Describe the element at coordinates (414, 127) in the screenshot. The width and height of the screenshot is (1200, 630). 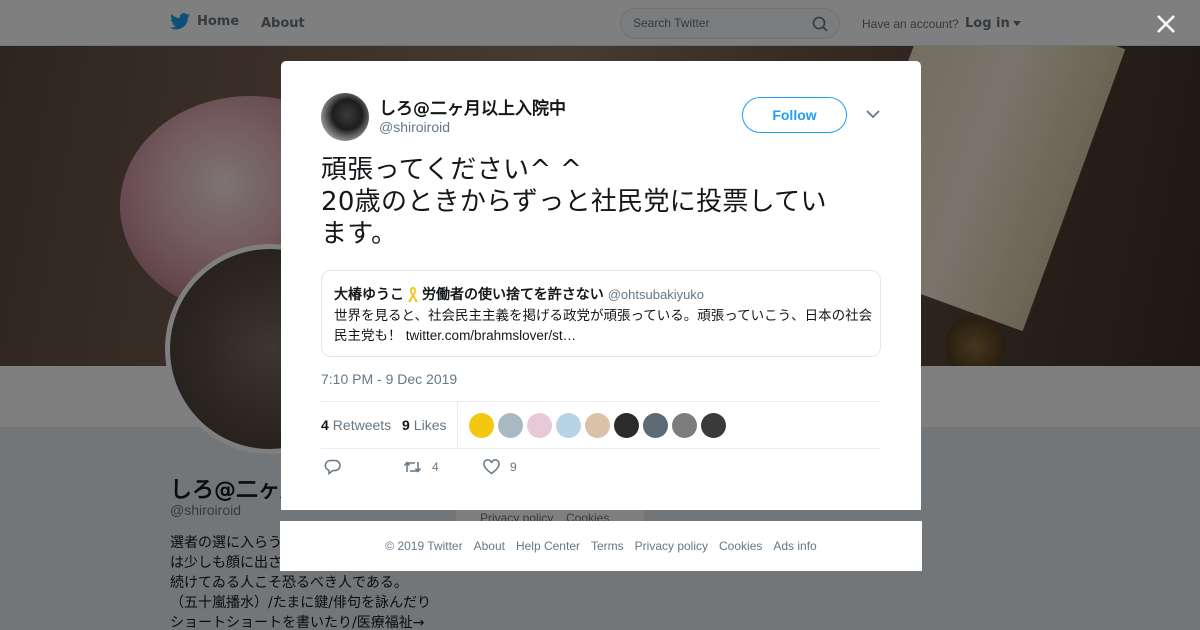
I see `author-handle: @shiroiroid` at that location.